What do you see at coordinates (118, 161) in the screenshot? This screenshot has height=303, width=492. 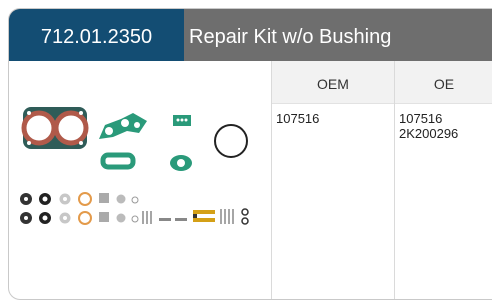 I see `seal-gasket-icon` at bounding box center [118, 161].